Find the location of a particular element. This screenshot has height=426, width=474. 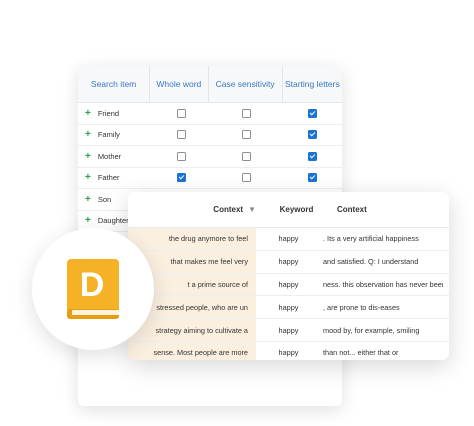

right-context-cell: and satisfied. Q: I understand is located at coordinates (371, 262).